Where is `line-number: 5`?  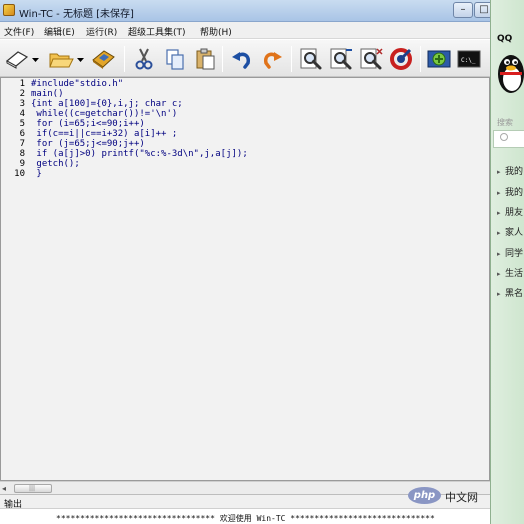
line-number: 5 is located at coordinates (22, 124).